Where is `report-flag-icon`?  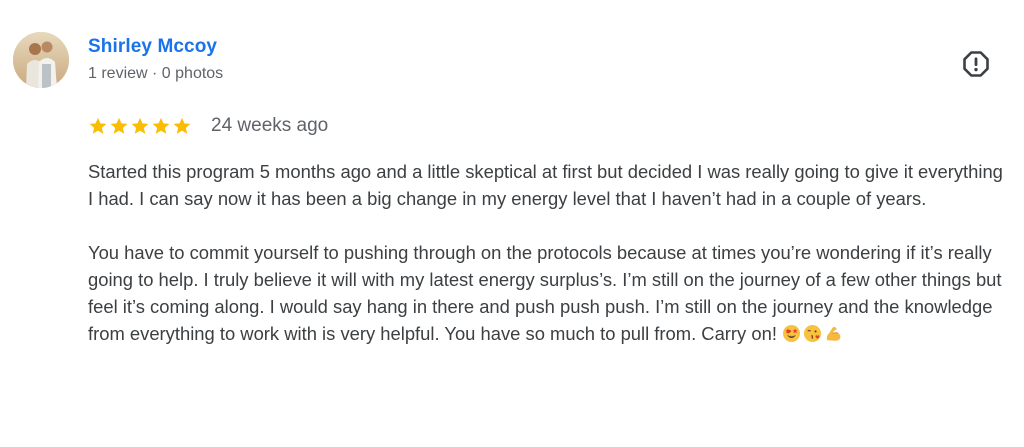
report-flag-icon is located at coordinates (976, 64).